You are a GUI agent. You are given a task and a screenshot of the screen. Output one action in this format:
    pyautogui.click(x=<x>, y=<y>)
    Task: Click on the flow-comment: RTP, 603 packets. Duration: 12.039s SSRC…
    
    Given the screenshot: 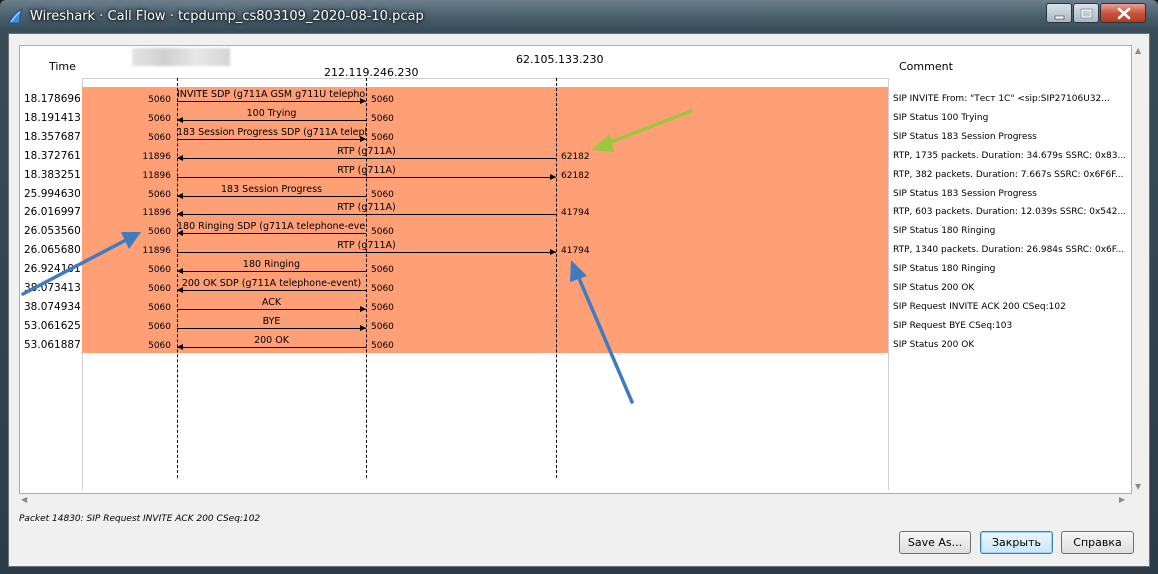 What is the action you would take?
    pyautogui.click(x=1010, y=212)
    